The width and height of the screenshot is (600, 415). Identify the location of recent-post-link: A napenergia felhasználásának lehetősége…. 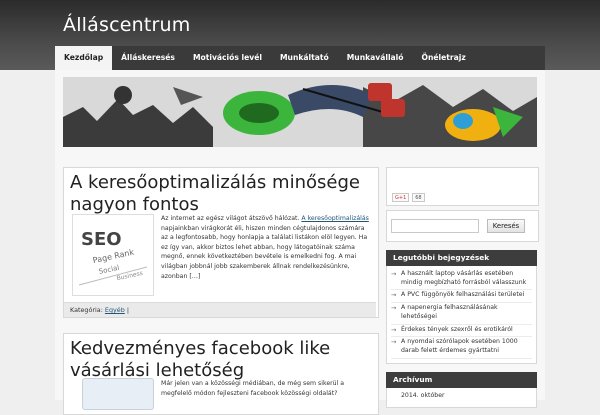
(461, 314).